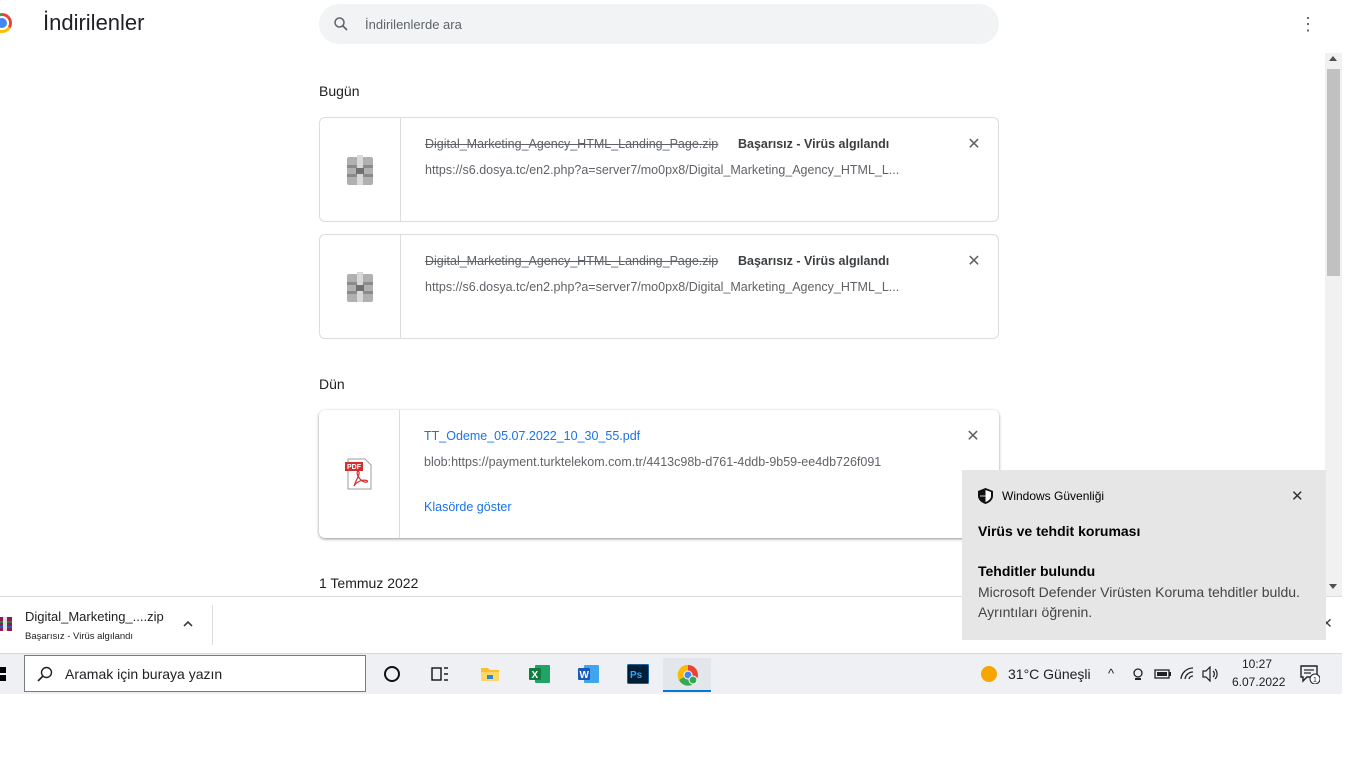  I want to click on clock-time: 10:27, so click(1257, 664).